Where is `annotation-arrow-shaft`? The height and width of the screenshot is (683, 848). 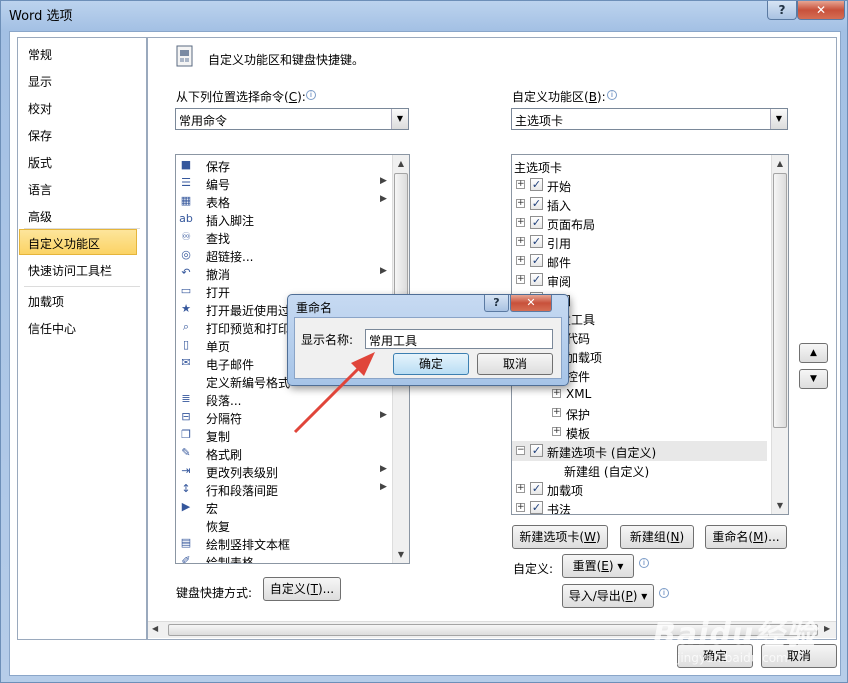 annotation-arrow-shaft is located at coordinates (328, 399).